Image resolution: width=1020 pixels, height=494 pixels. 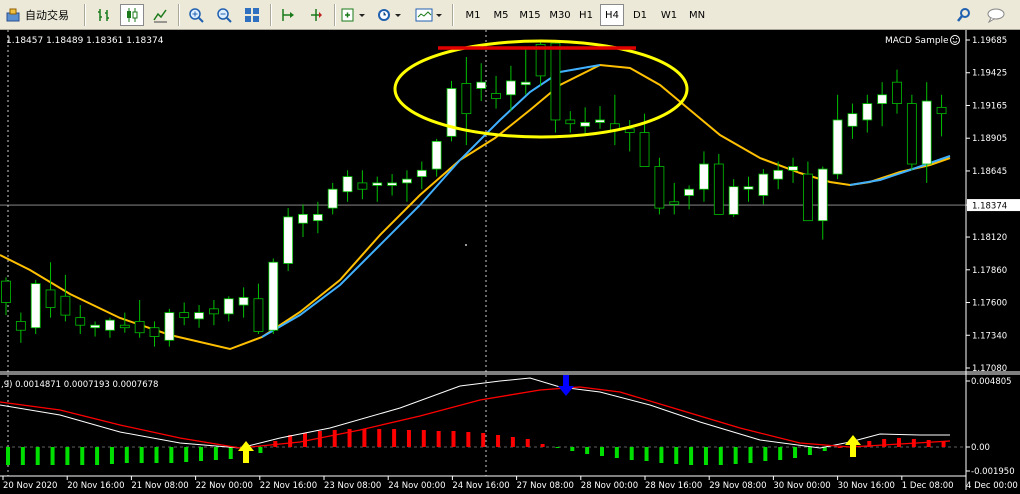 I want to click on time-tick-label: 30 Nov 16:00, so click(x=866, y=485).